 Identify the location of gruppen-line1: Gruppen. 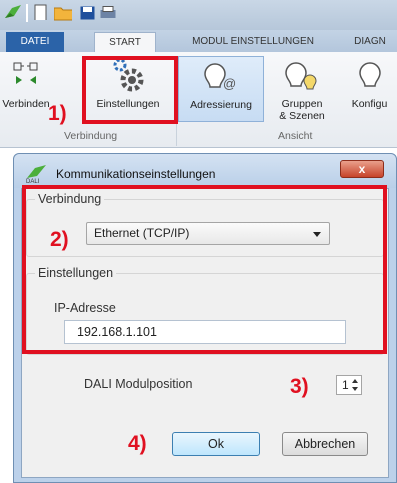
(302, 104).